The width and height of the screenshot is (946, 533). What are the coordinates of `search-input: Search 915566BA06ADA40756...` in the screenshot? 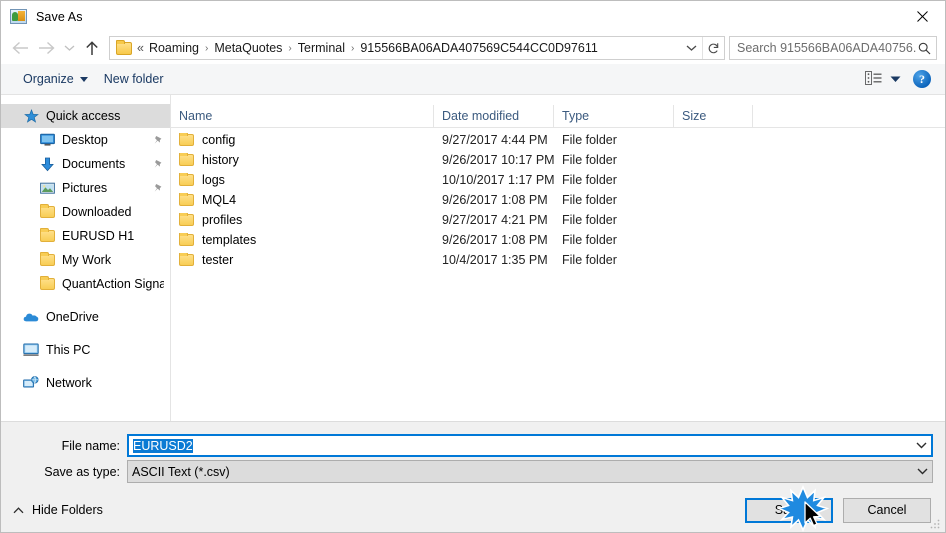 It's located at (826, 48).